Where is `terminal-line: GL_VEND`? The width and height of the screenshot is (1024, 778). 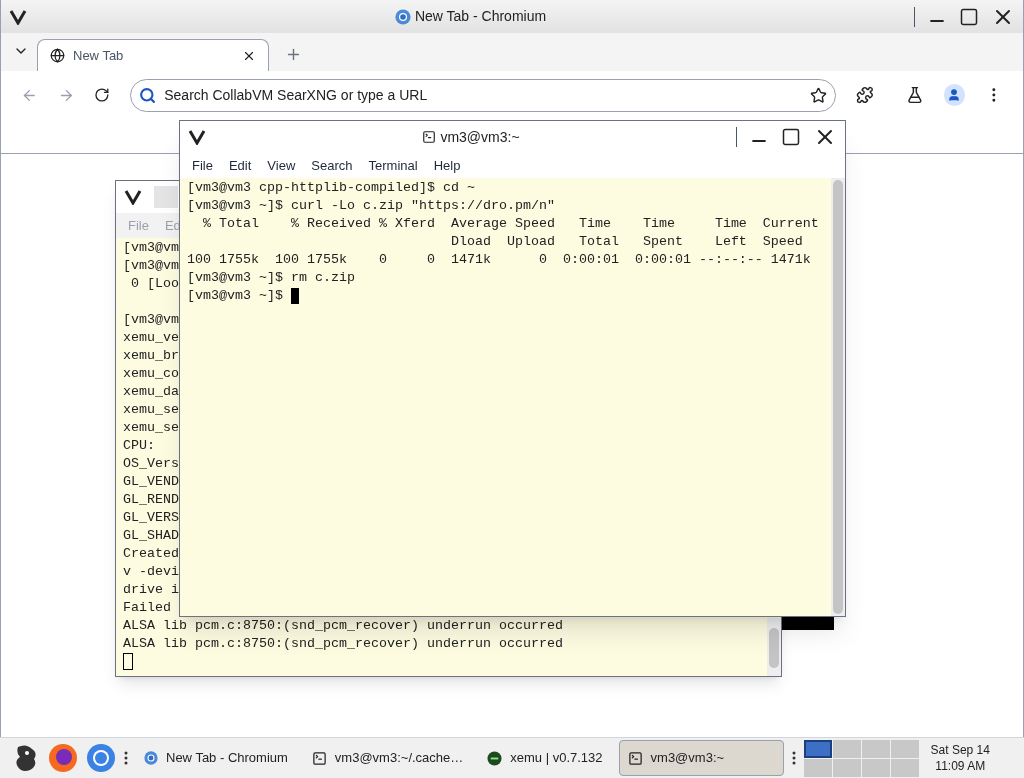
terminal-line: GL_VEND is located at coordinates (151, 482).